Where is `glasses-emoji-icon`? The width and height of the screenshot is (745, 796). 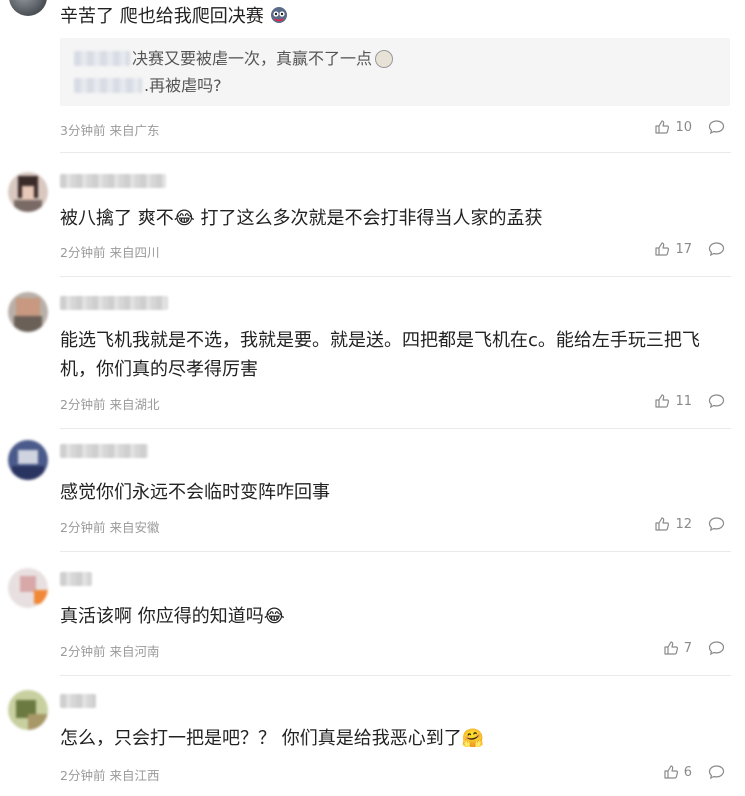 glasses-emoji-icon is located at coordinates (384, 58).